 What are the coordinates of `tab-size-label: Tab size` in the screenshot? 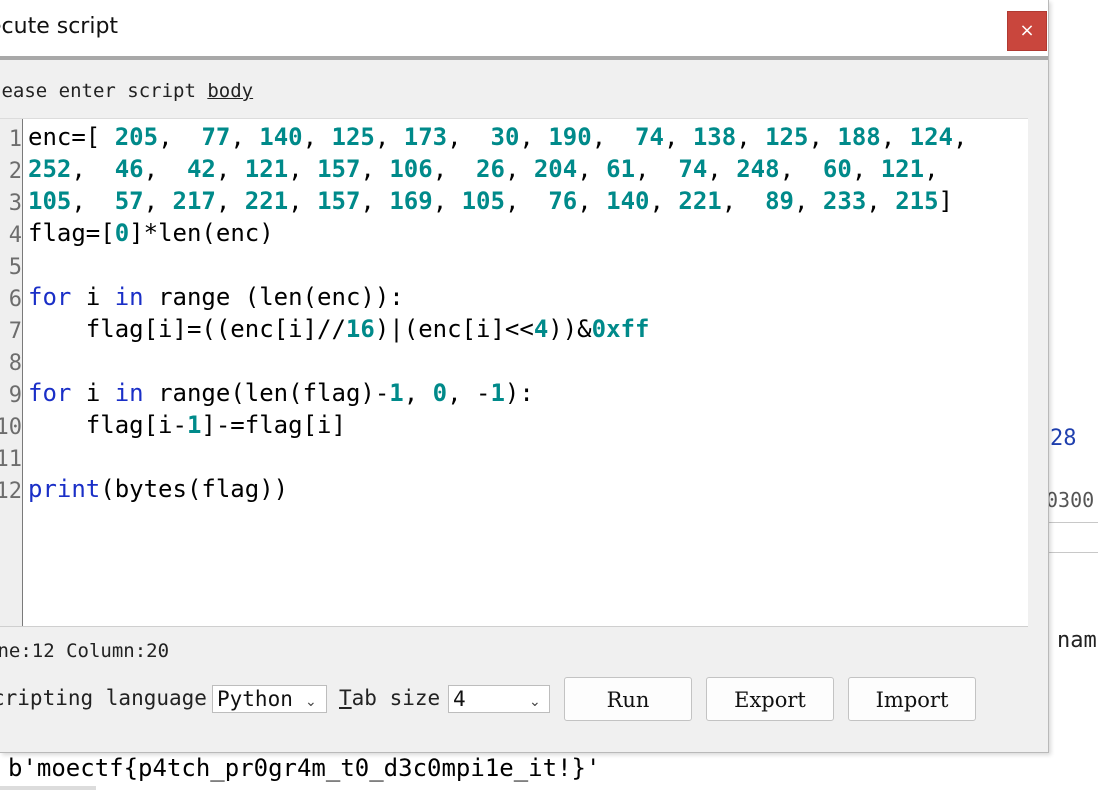 It's located at (390, 698).